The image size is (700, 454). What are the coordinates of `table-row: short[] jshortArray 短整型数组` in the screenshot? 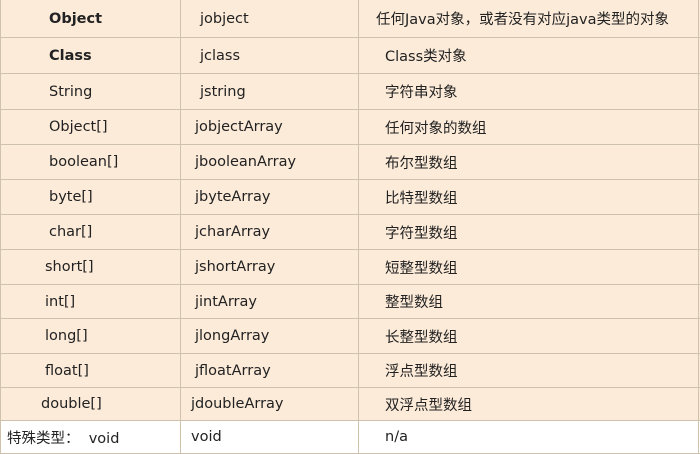 It's located at (350, 267).